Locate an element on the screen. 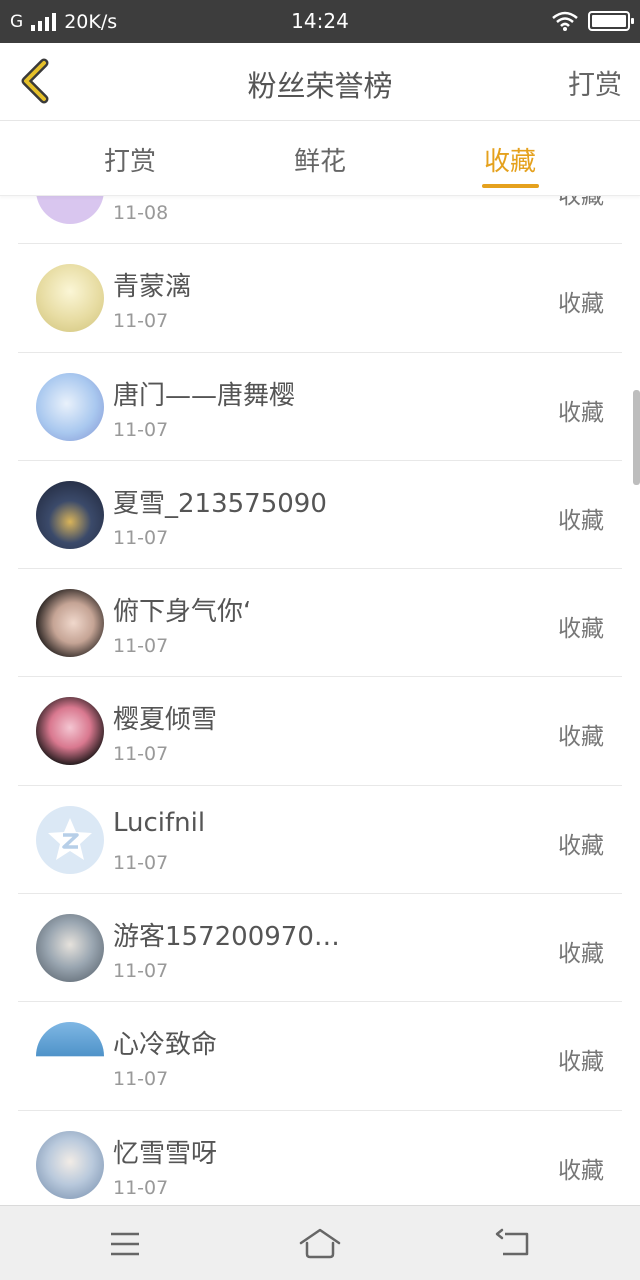 This screenshot has width=640, height=1280. page-title: 粉丝荣誉榜 is located at coordinates (320, 86).